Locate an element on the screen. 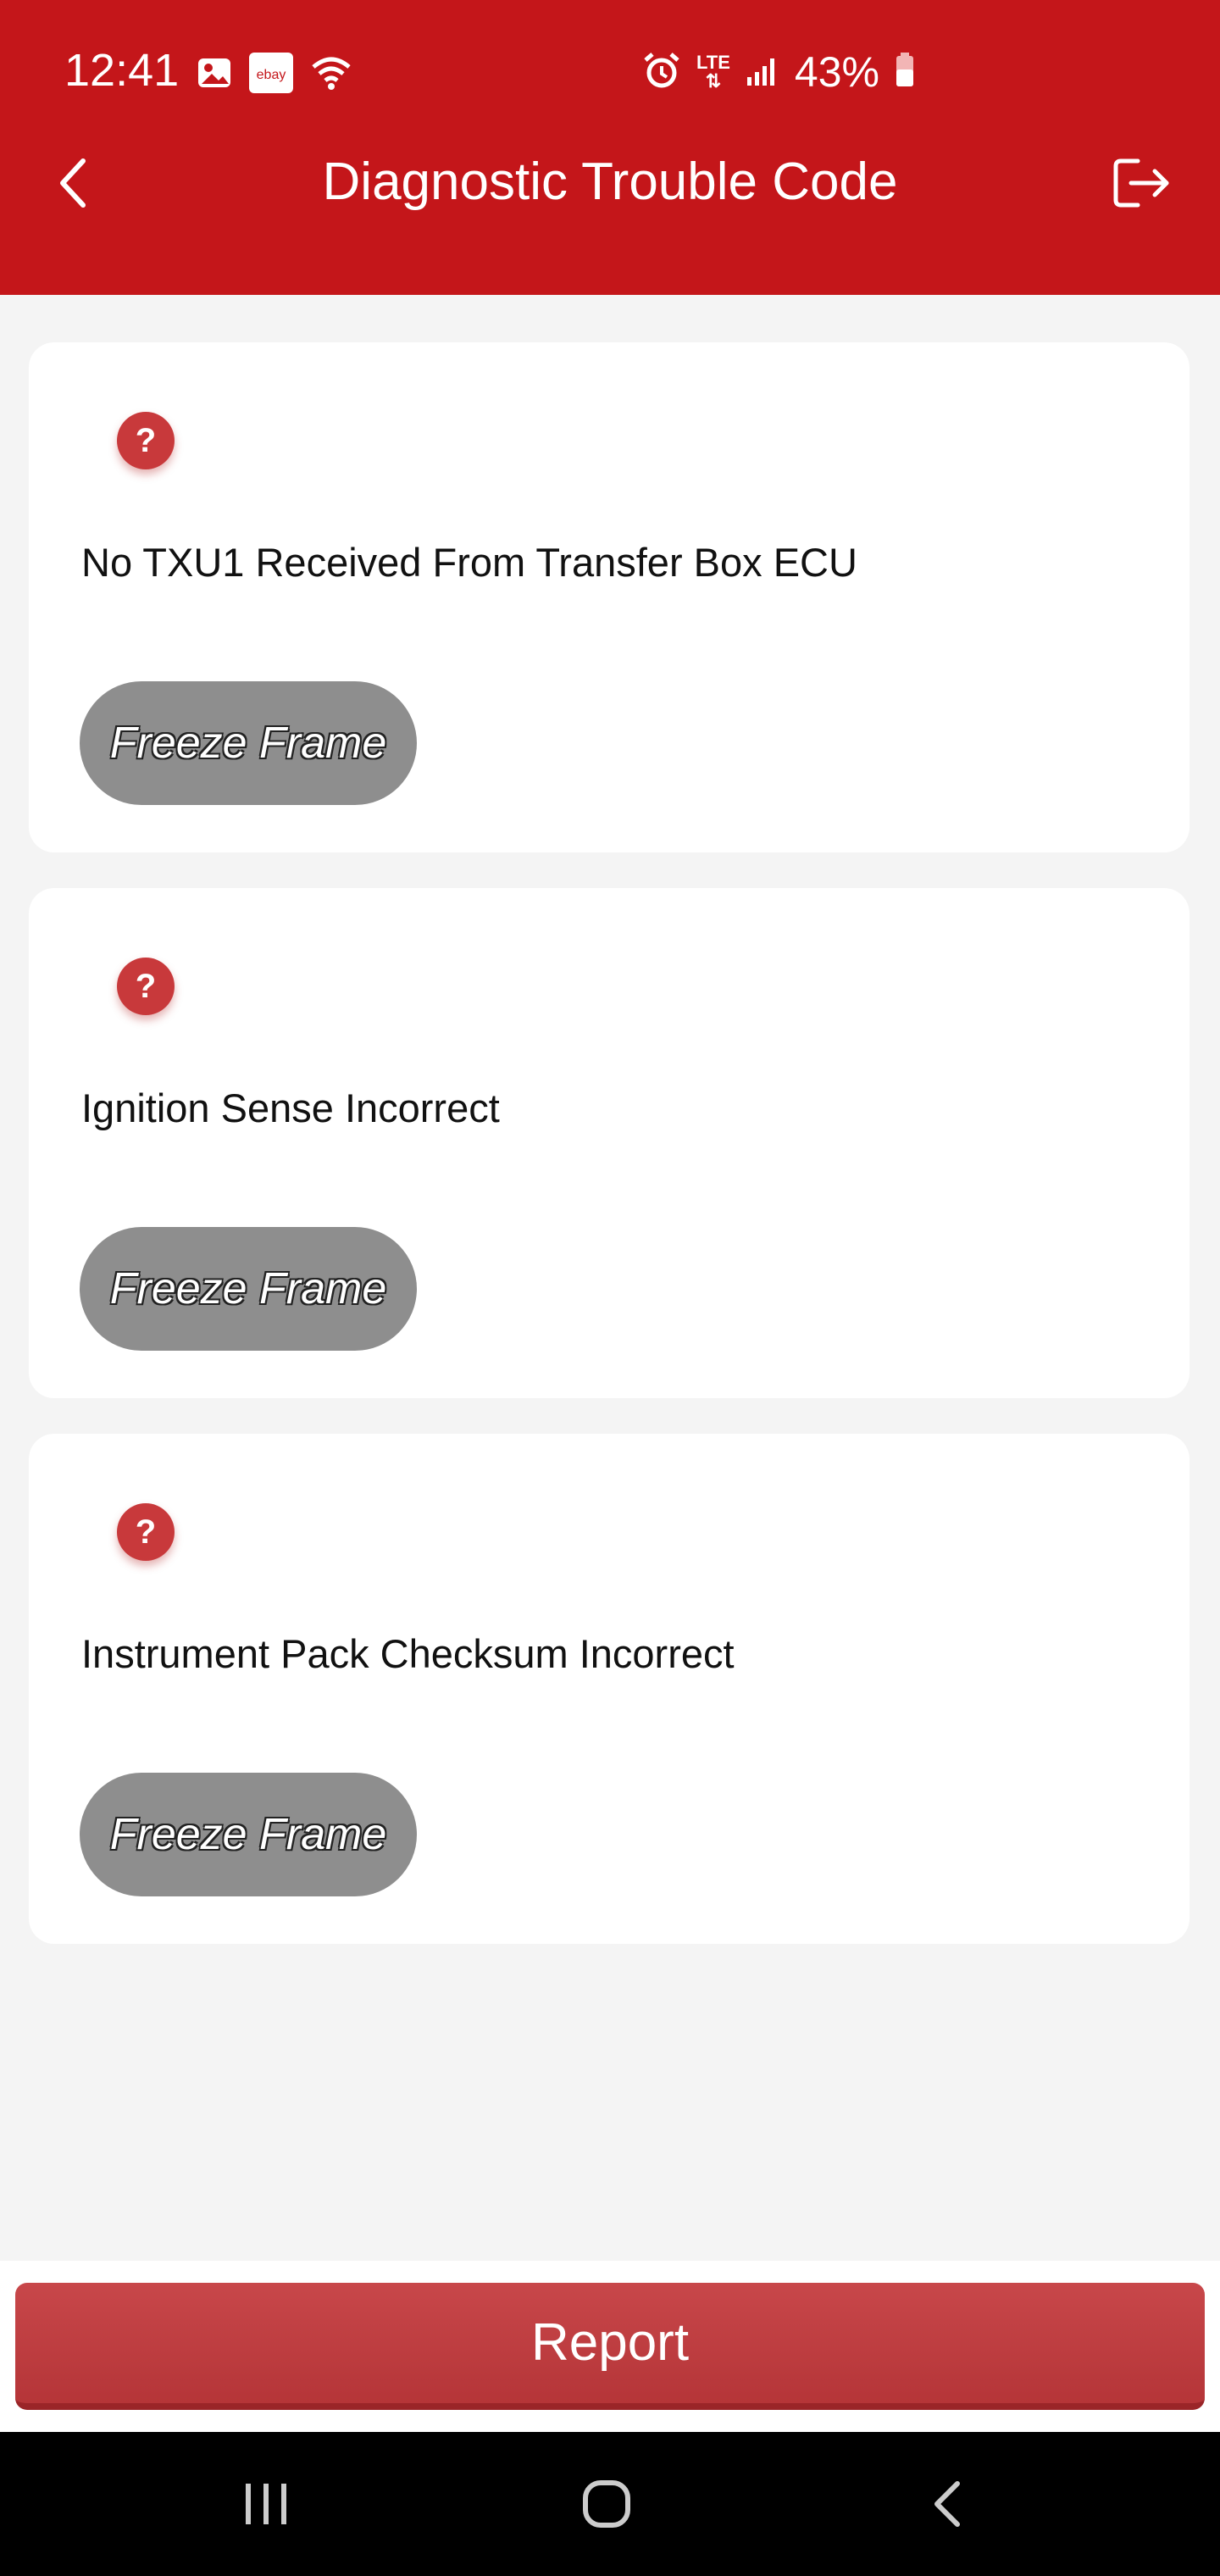  dtc-description: Instrument Pack Checksum Incorrect is located at coordinates (408, 1653).